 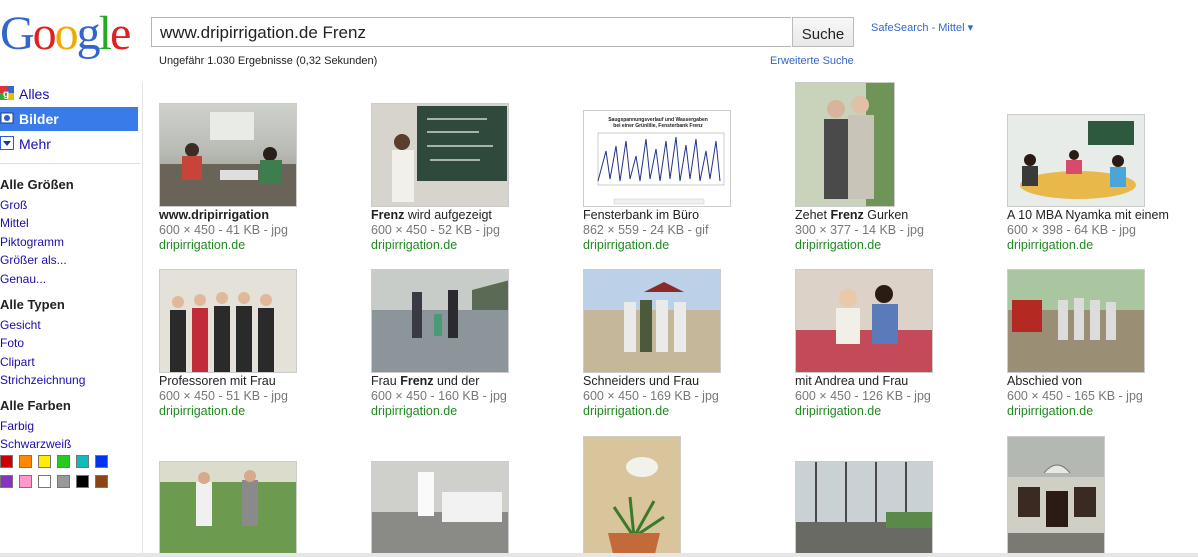 I want to click on result-meta: 600 × 450 - 169 KB - jpg, so click(x=651, y=396).